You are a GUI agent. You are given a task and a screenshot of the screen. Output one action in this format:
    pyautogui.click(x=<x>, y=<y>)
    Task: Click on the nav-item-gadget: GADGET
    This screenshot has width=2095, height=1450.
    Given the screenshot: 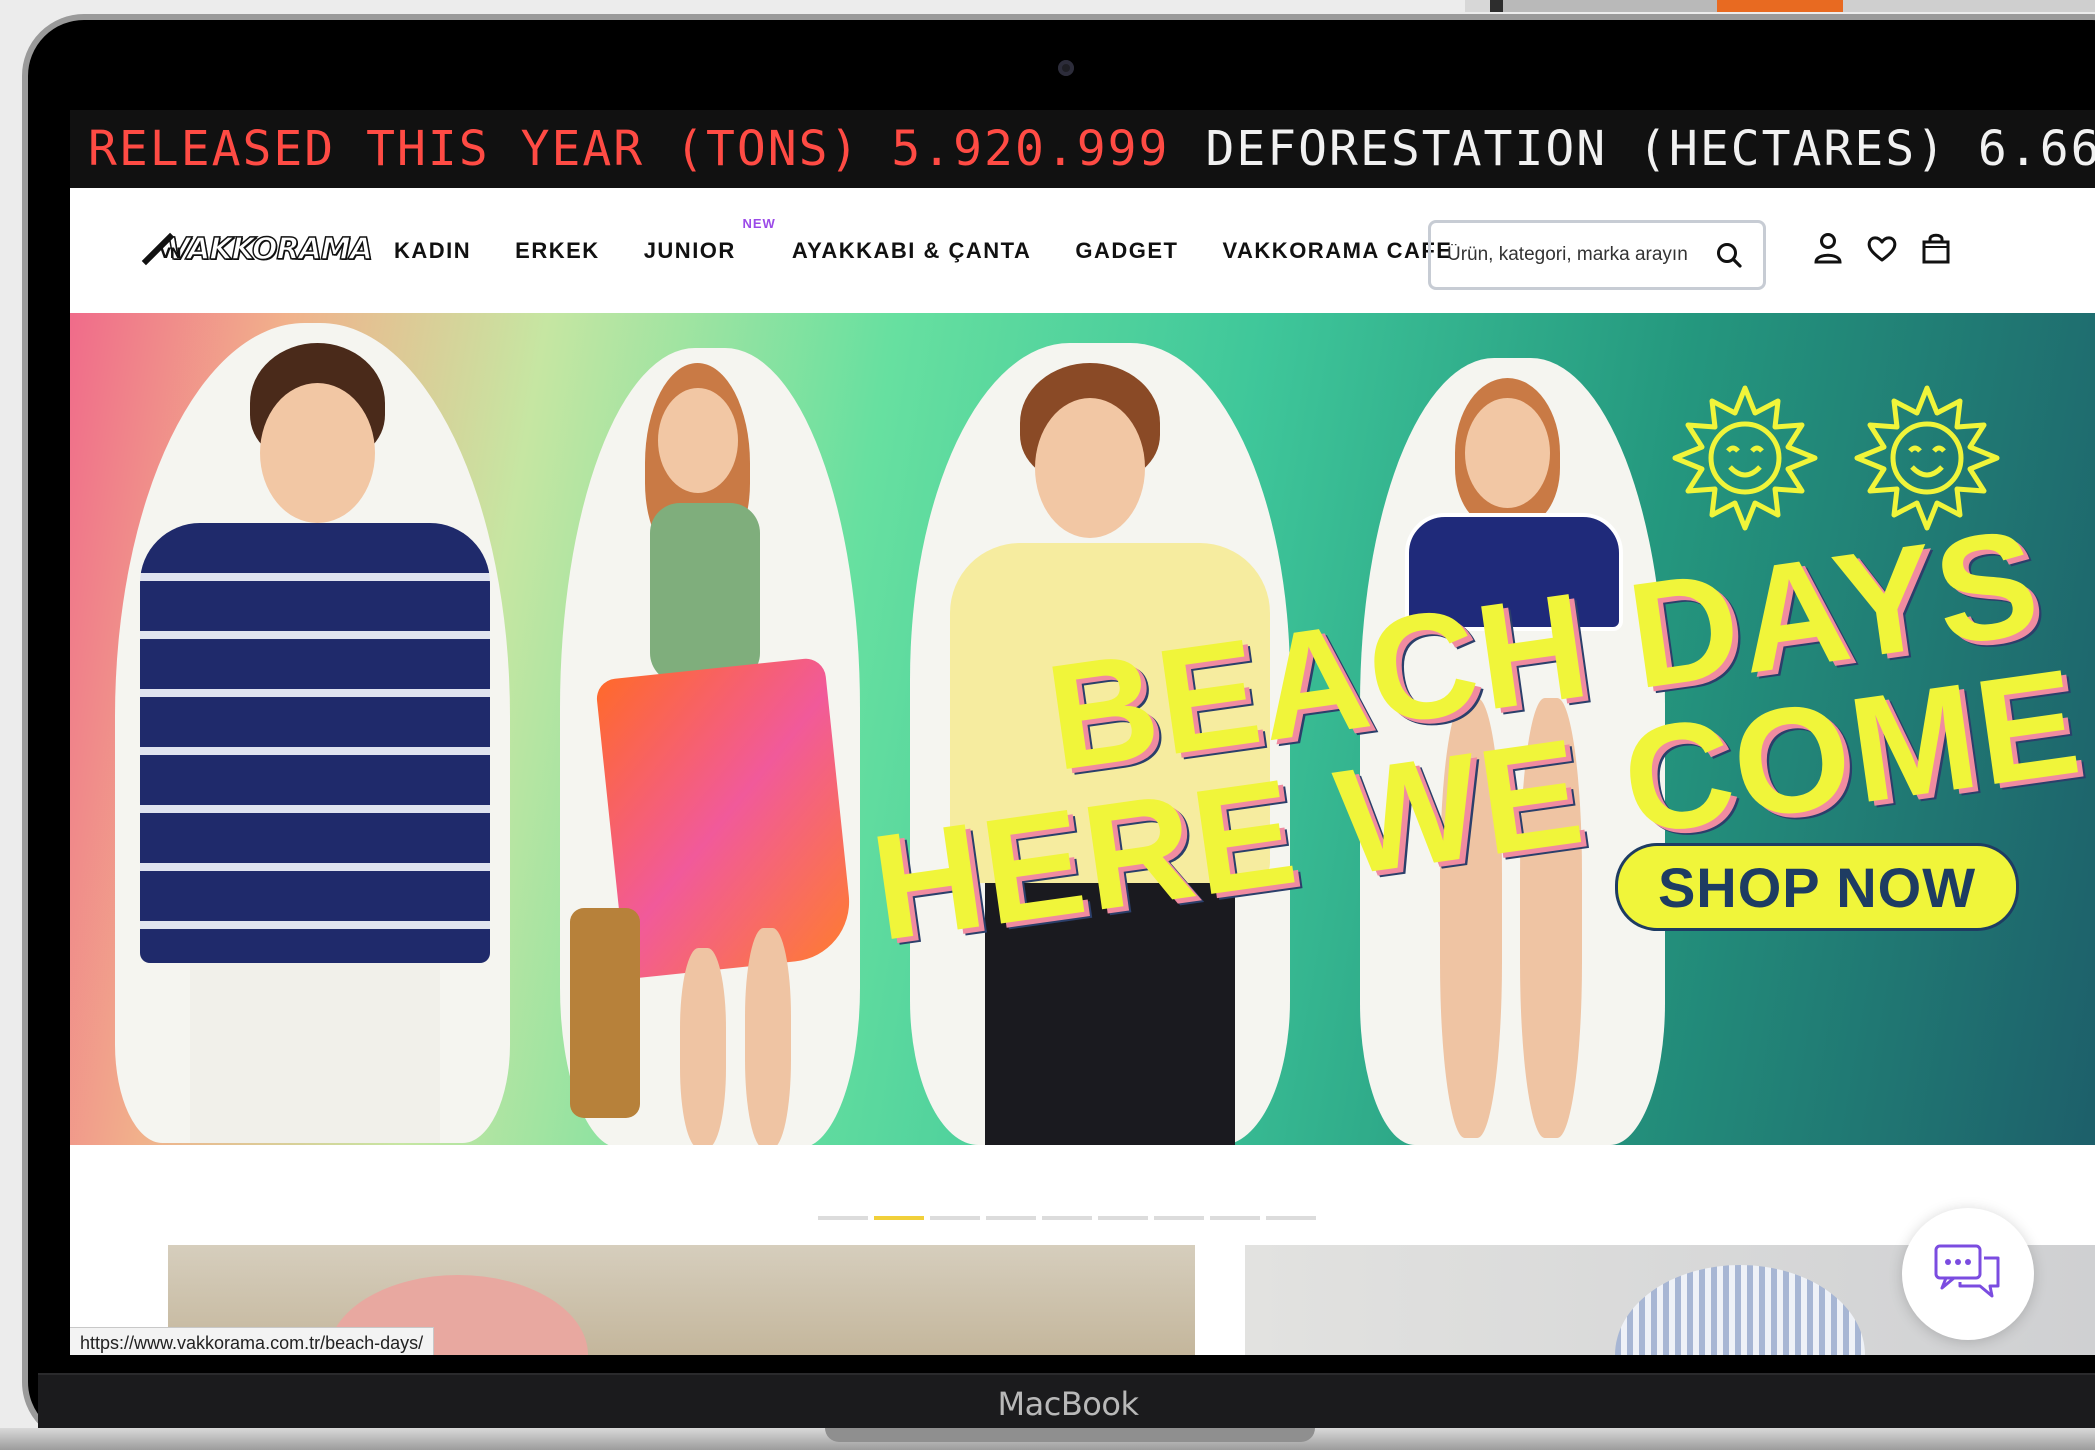 What is the action you would take?
    pyautogui.click(x=1126, y=251)
    